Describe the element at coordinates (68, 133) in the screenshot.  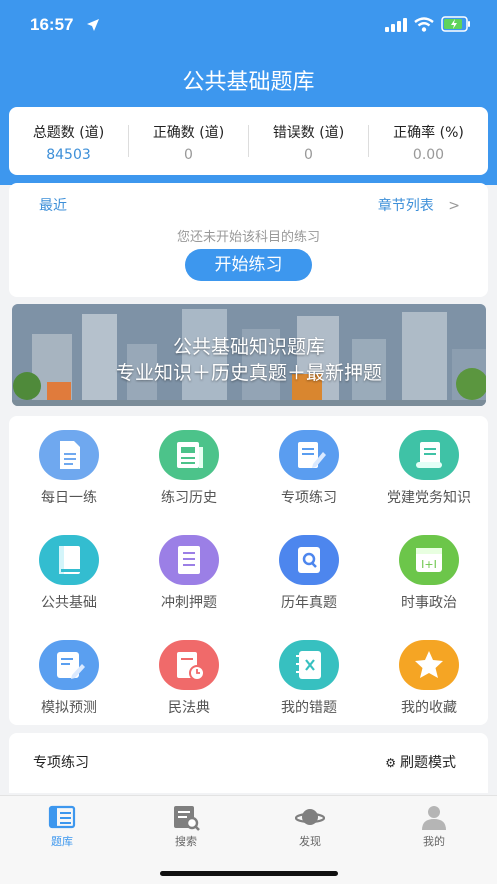
I see `stat-label: 总题数 (道)` at that location.